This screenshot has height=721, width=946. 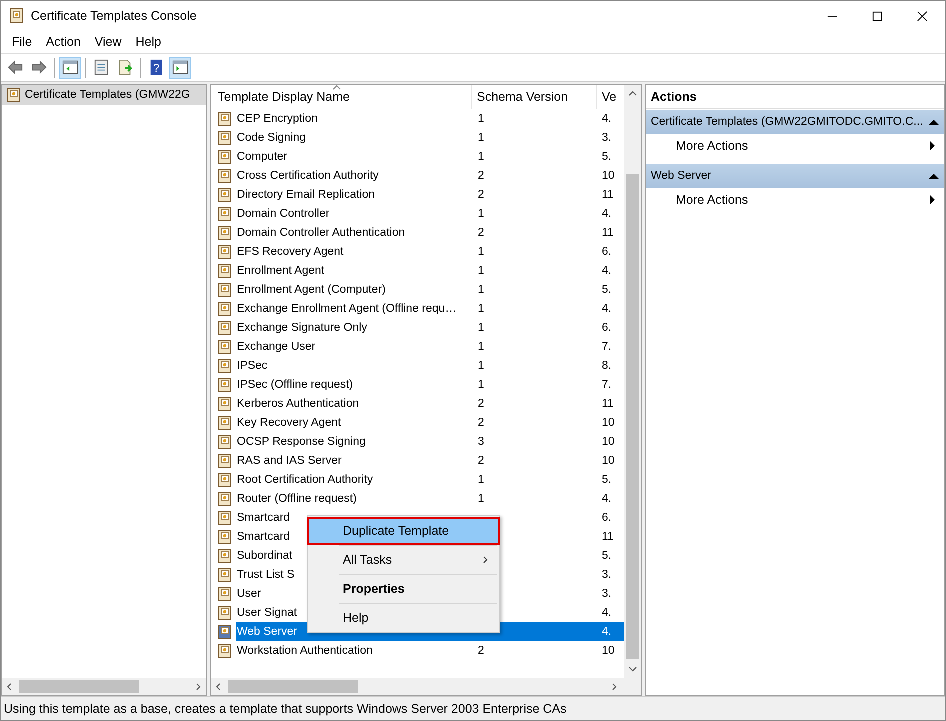 What do you see at coordinates (252, 366) in the screenshot?
I see `table-cell: IPSec` at bounding box center [252, 366].